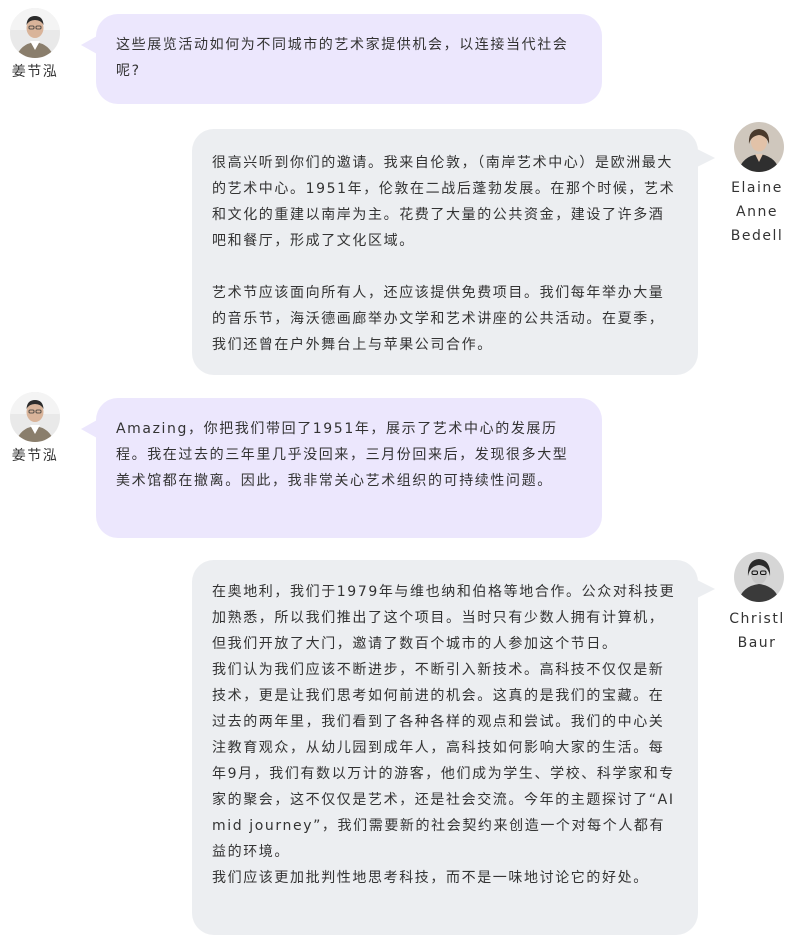 The image size is (807, 945). I want to click on speaker-name-line: Elaine, so click(757, 188).